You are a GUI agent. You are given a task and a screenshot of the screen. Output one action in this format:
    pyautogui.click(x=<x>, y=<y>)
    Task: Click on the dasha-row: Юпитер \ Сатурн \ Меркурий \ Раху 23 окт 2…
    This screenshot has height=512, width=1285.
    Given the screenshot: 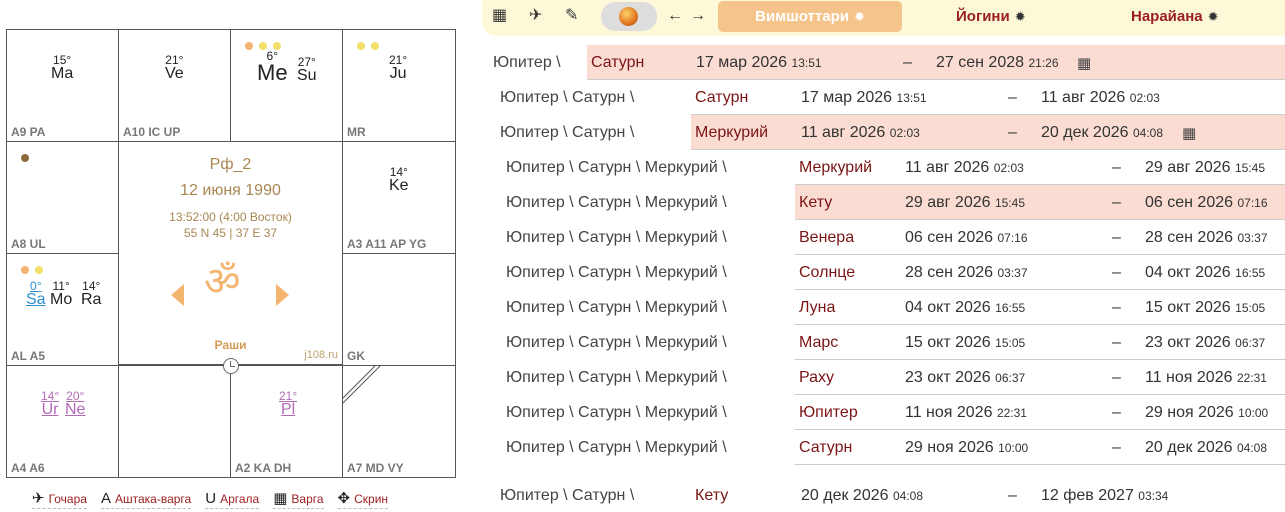 What is the action you would take?
    pyautogui.click(x=642, y=377)
    